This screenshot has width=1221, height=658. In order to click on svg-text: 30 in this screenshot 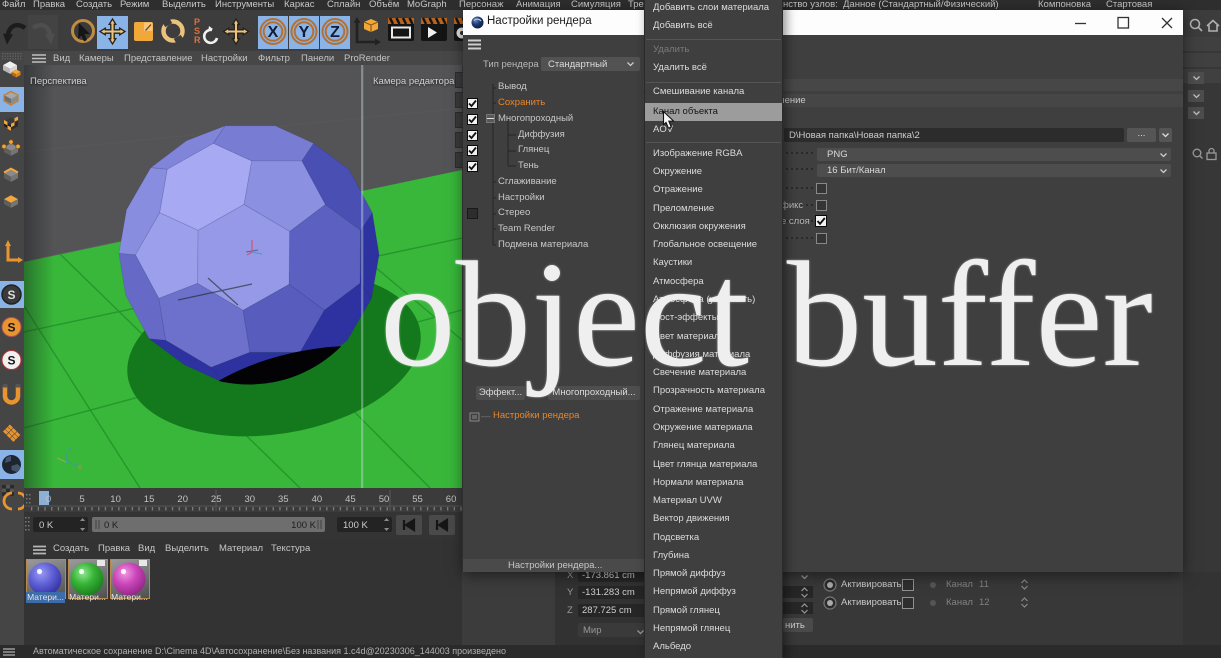, I will do `click(250, 499)`.